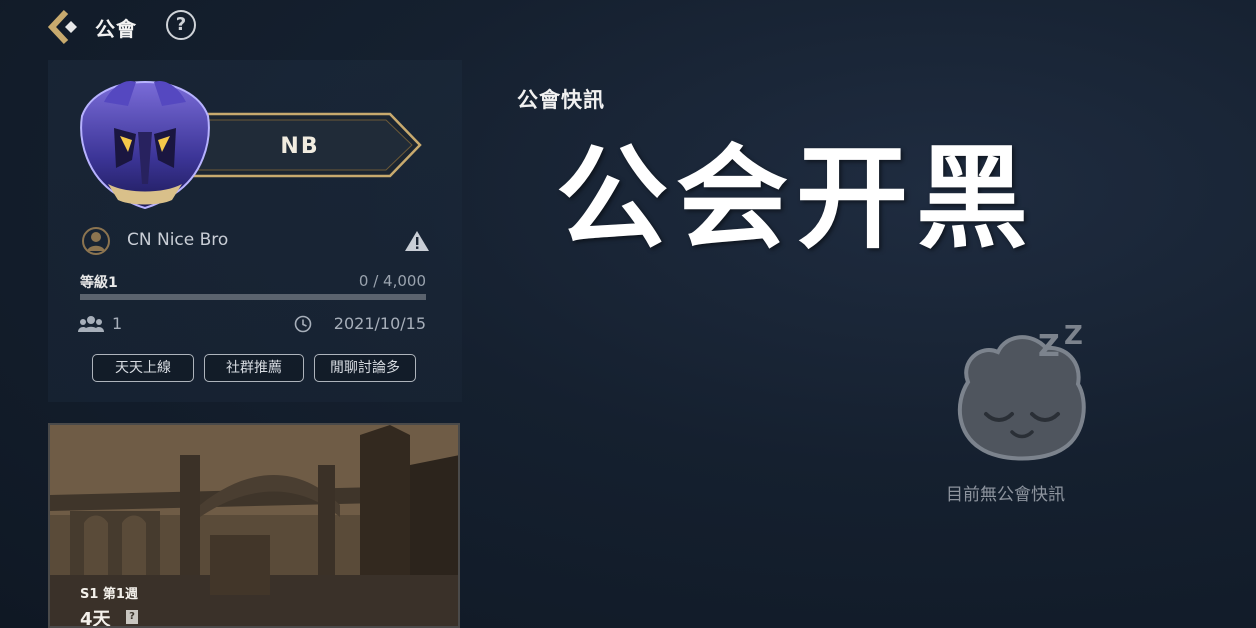 Image resolution: width=1256 pixels, height=628 pixels. I want to click on guild-owner-name: CN Nice Bro, so click(178, 240).